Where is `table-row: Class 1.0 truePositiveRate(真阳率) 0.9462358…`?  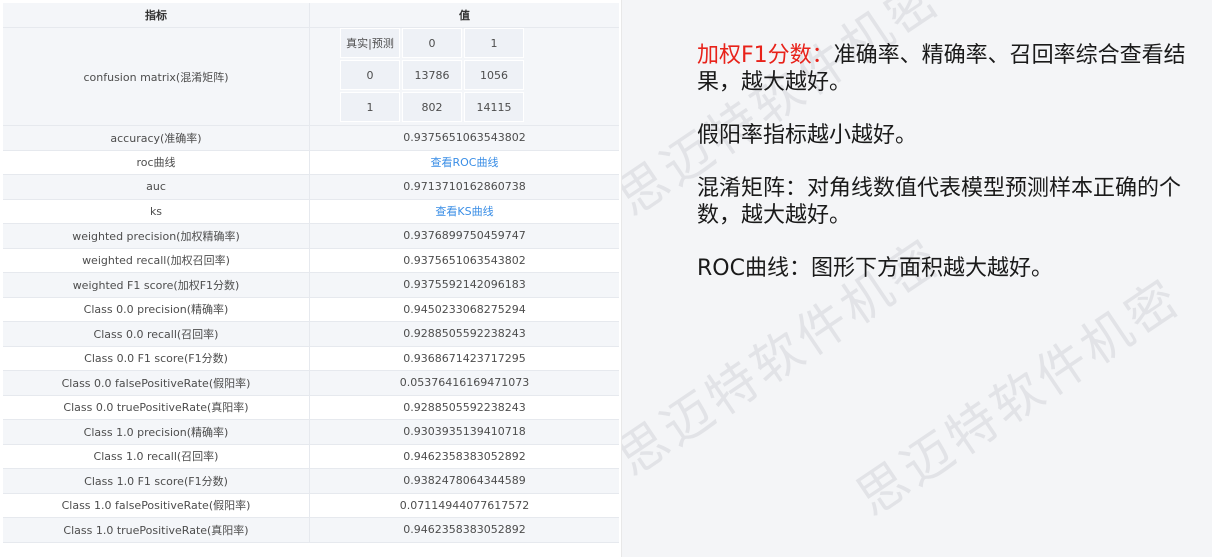 table-row: Class 1.0 truePositiveRate(真阳率) 0.9462358… is located at coordinates (311, 530).